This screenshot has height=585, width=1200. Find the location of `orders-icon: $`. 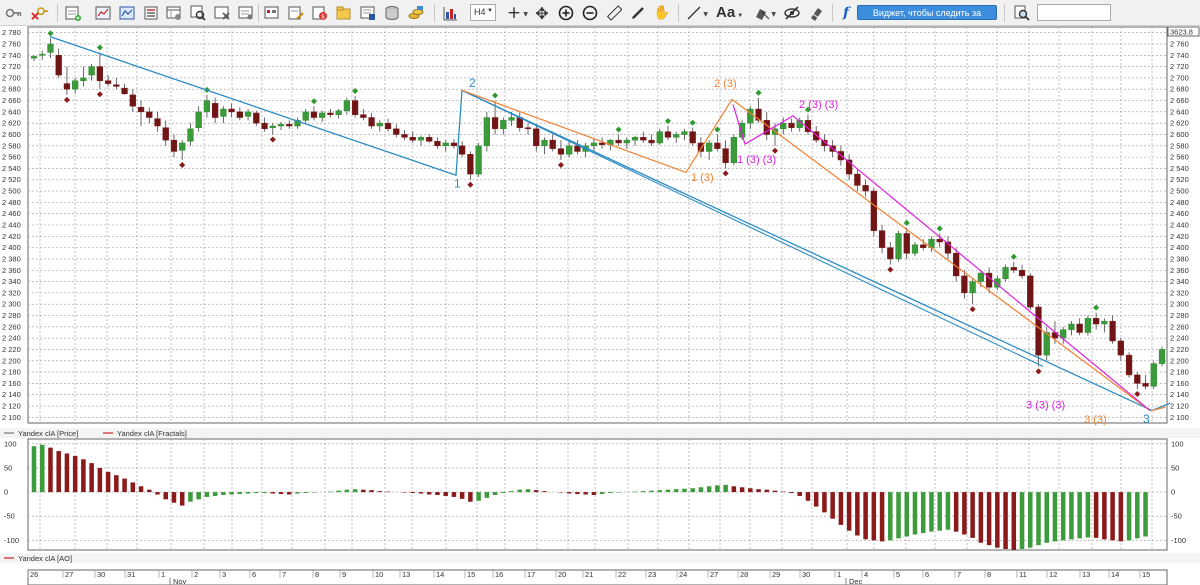

orders-icon: $ is located at coordinates (320, 13).